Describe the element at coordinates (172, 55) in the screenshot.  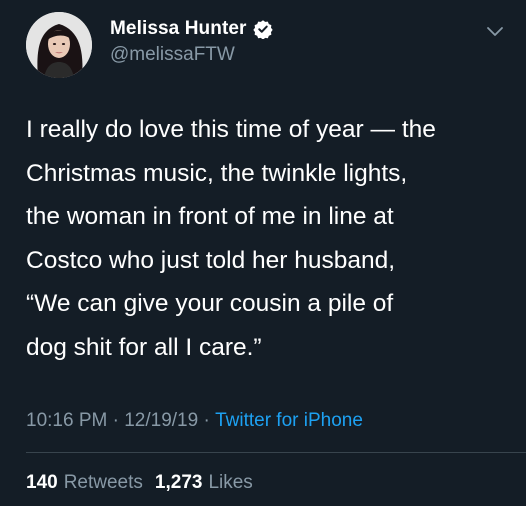
I see `author-handle: @melissaFTW` at that location.